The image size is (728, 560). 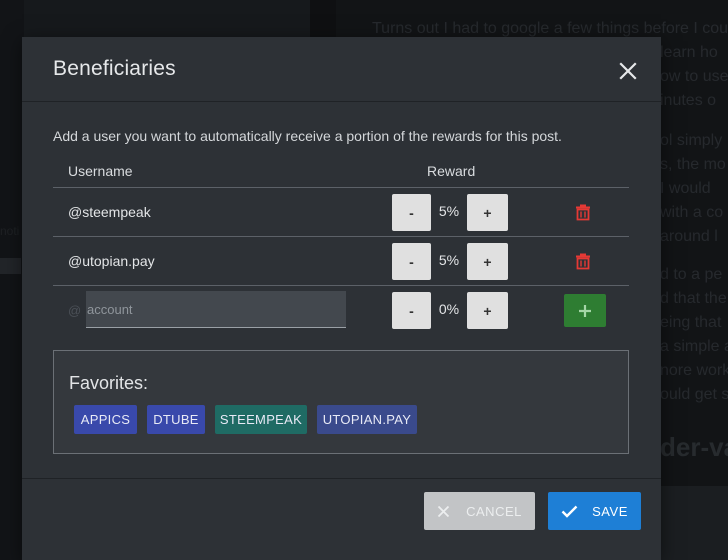 I want to click on beneficiary-username: @steempeak, so click(x=109, y=212).